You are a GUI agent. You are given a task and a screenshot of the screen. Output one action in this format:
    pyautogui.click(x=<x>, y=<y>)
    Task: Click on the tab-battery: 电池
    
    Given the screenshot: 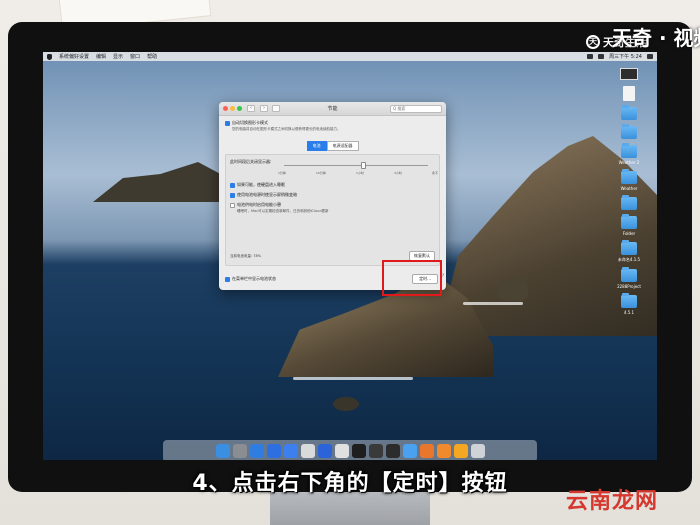 What is the action you would take?
    pyautogui.click(x=316, y=146)
    